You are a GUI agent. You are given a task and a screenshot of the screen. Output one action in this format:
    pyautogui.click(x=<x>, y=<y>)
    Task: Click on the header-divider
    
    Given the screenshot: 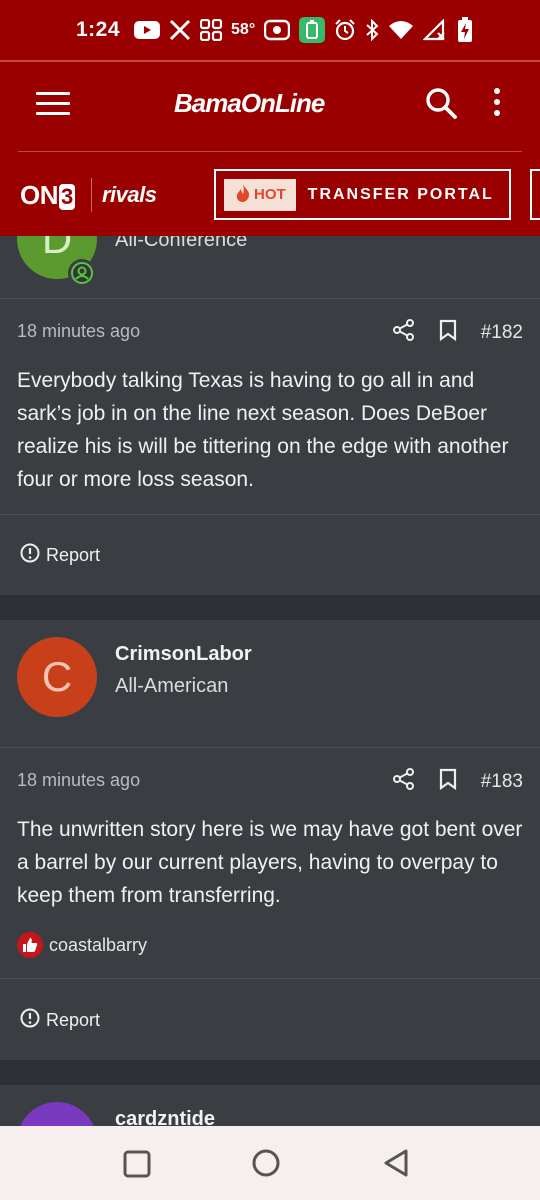 What is the action you would take?
    pyautogui.click(x=270, y=151)
    